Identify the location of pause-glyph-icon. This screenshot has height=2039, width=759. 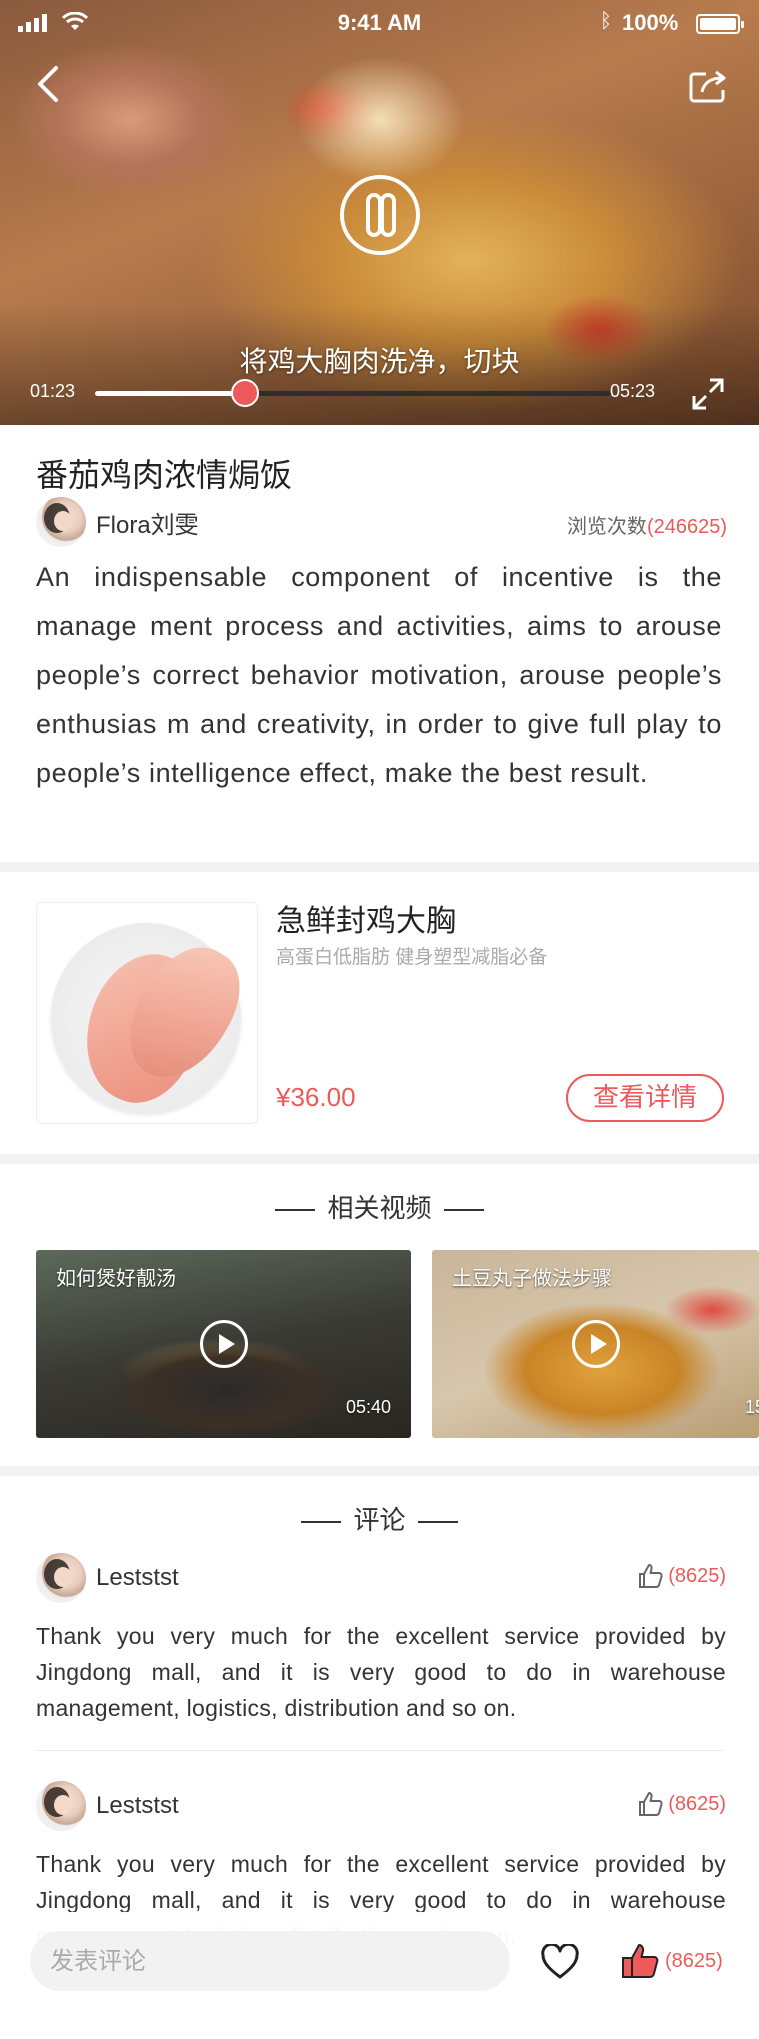
(381, 215).